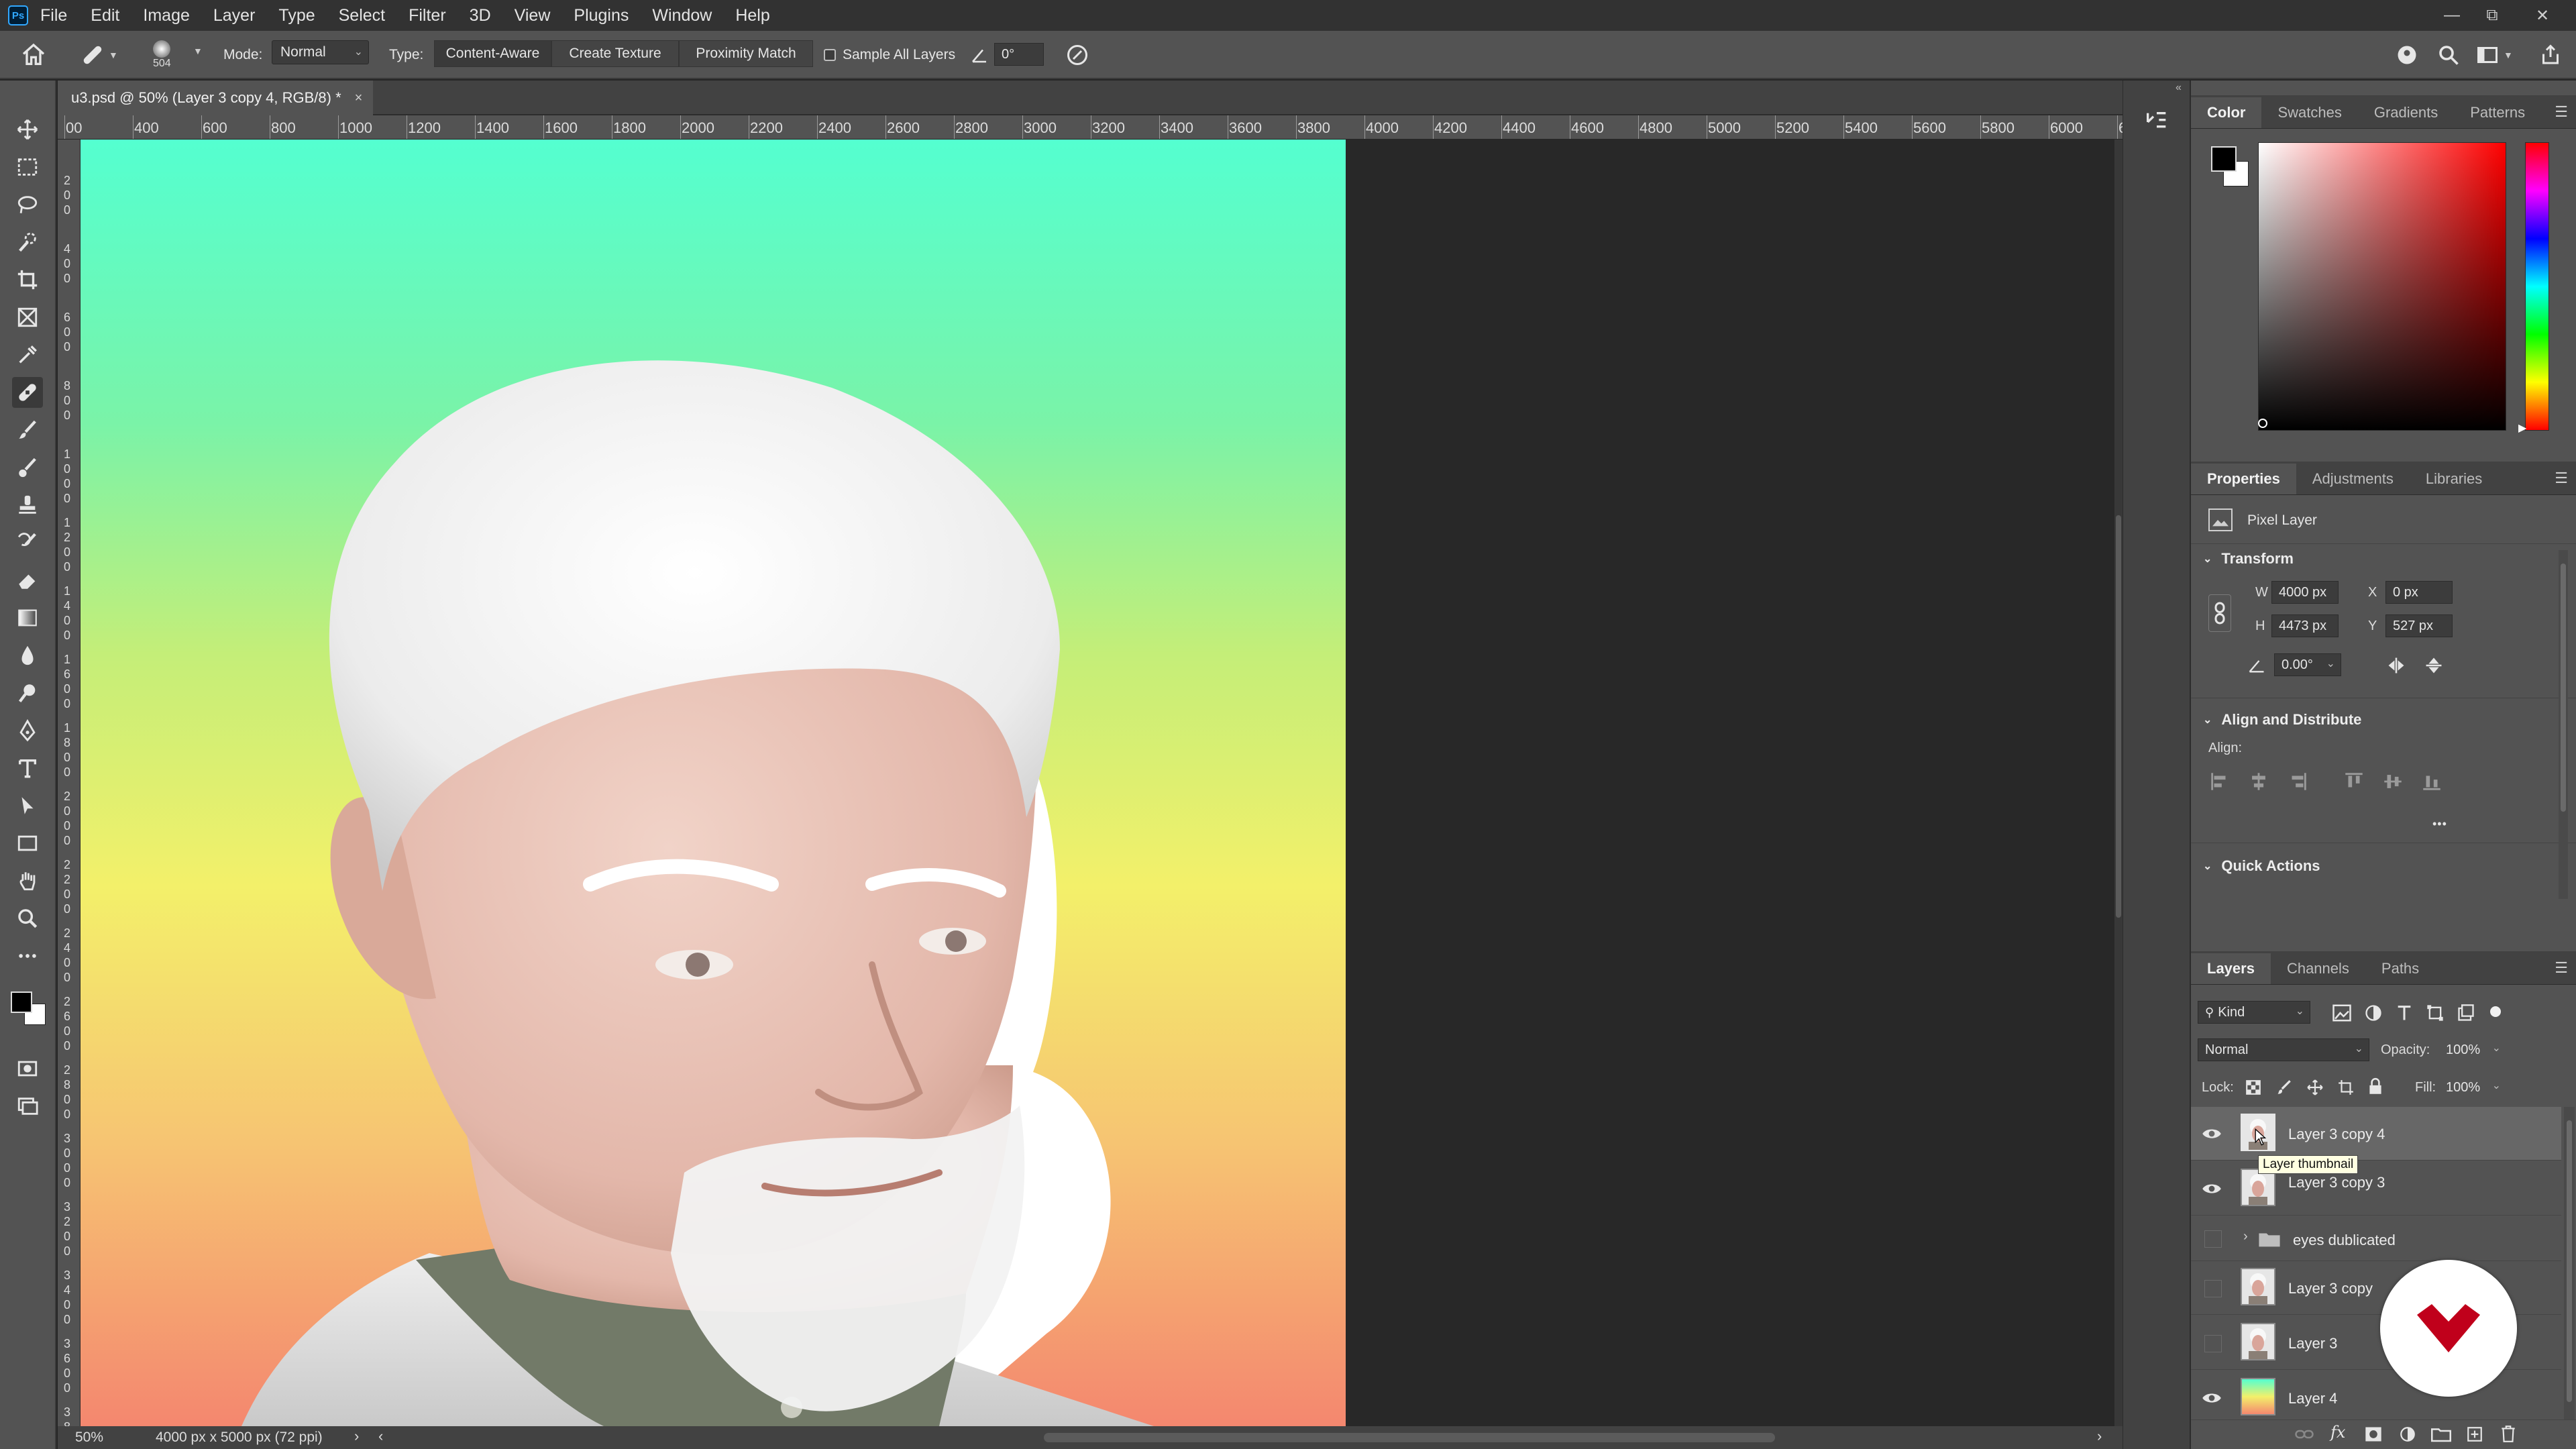  I want to click on lock-all-icon, so click(2375, 1086).